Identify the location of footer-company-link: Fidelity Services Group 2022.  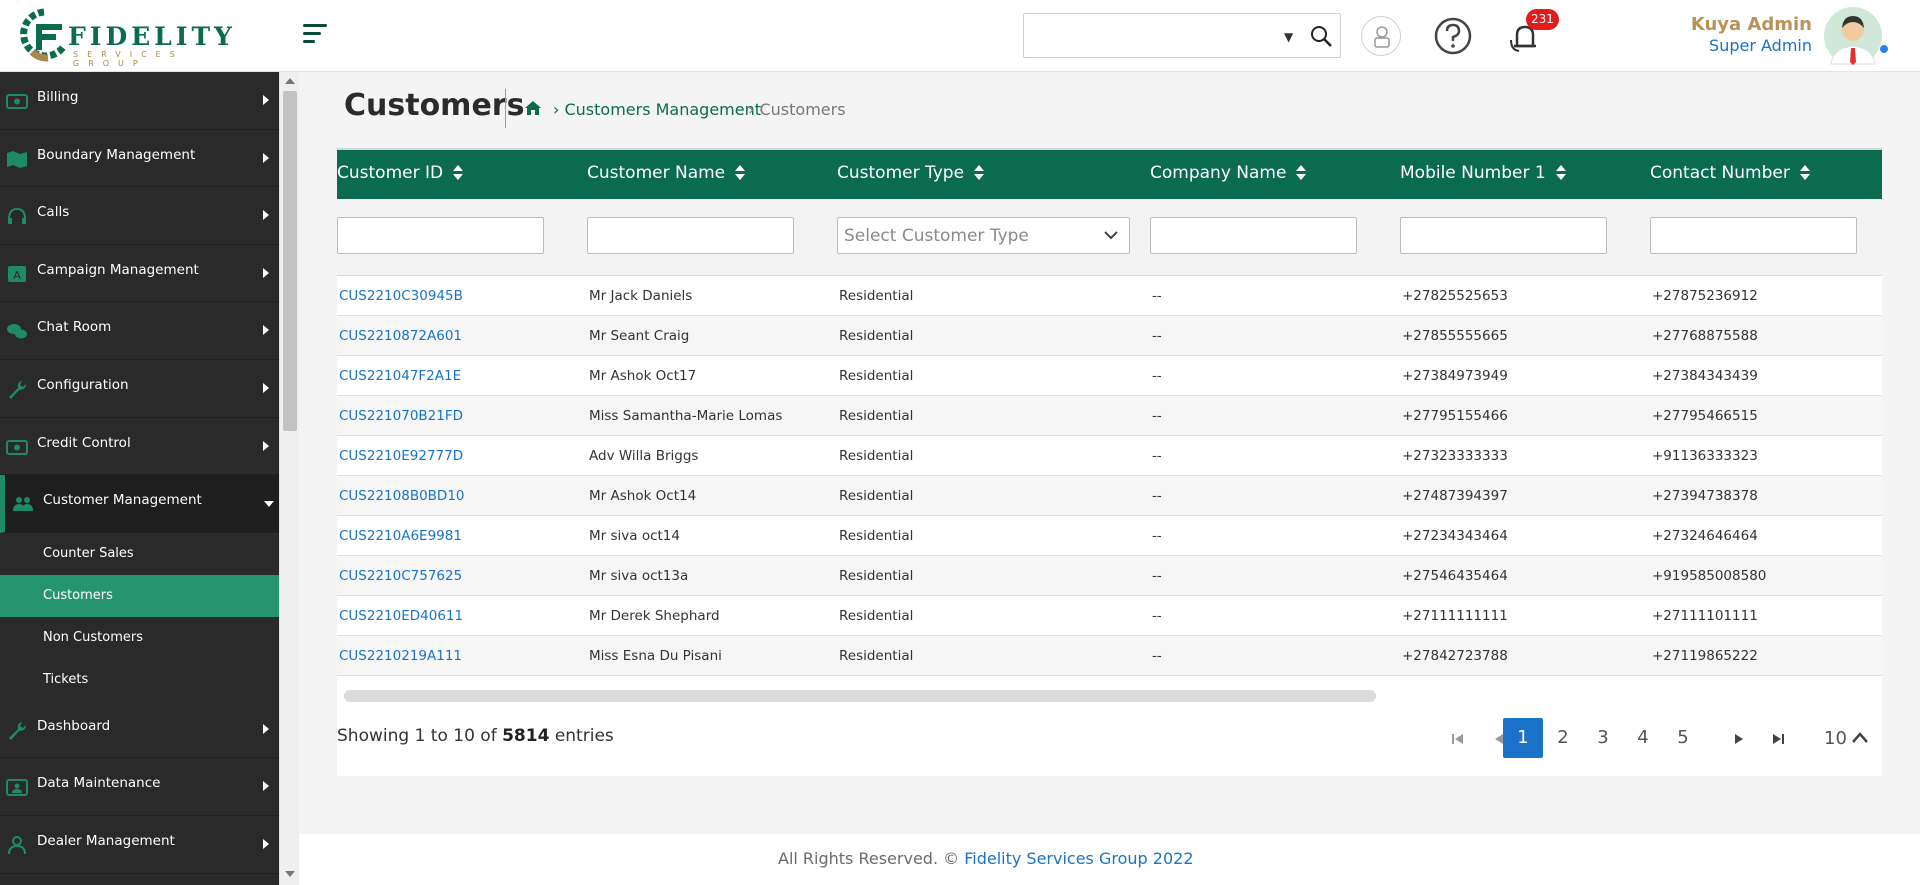
(1078, 858).